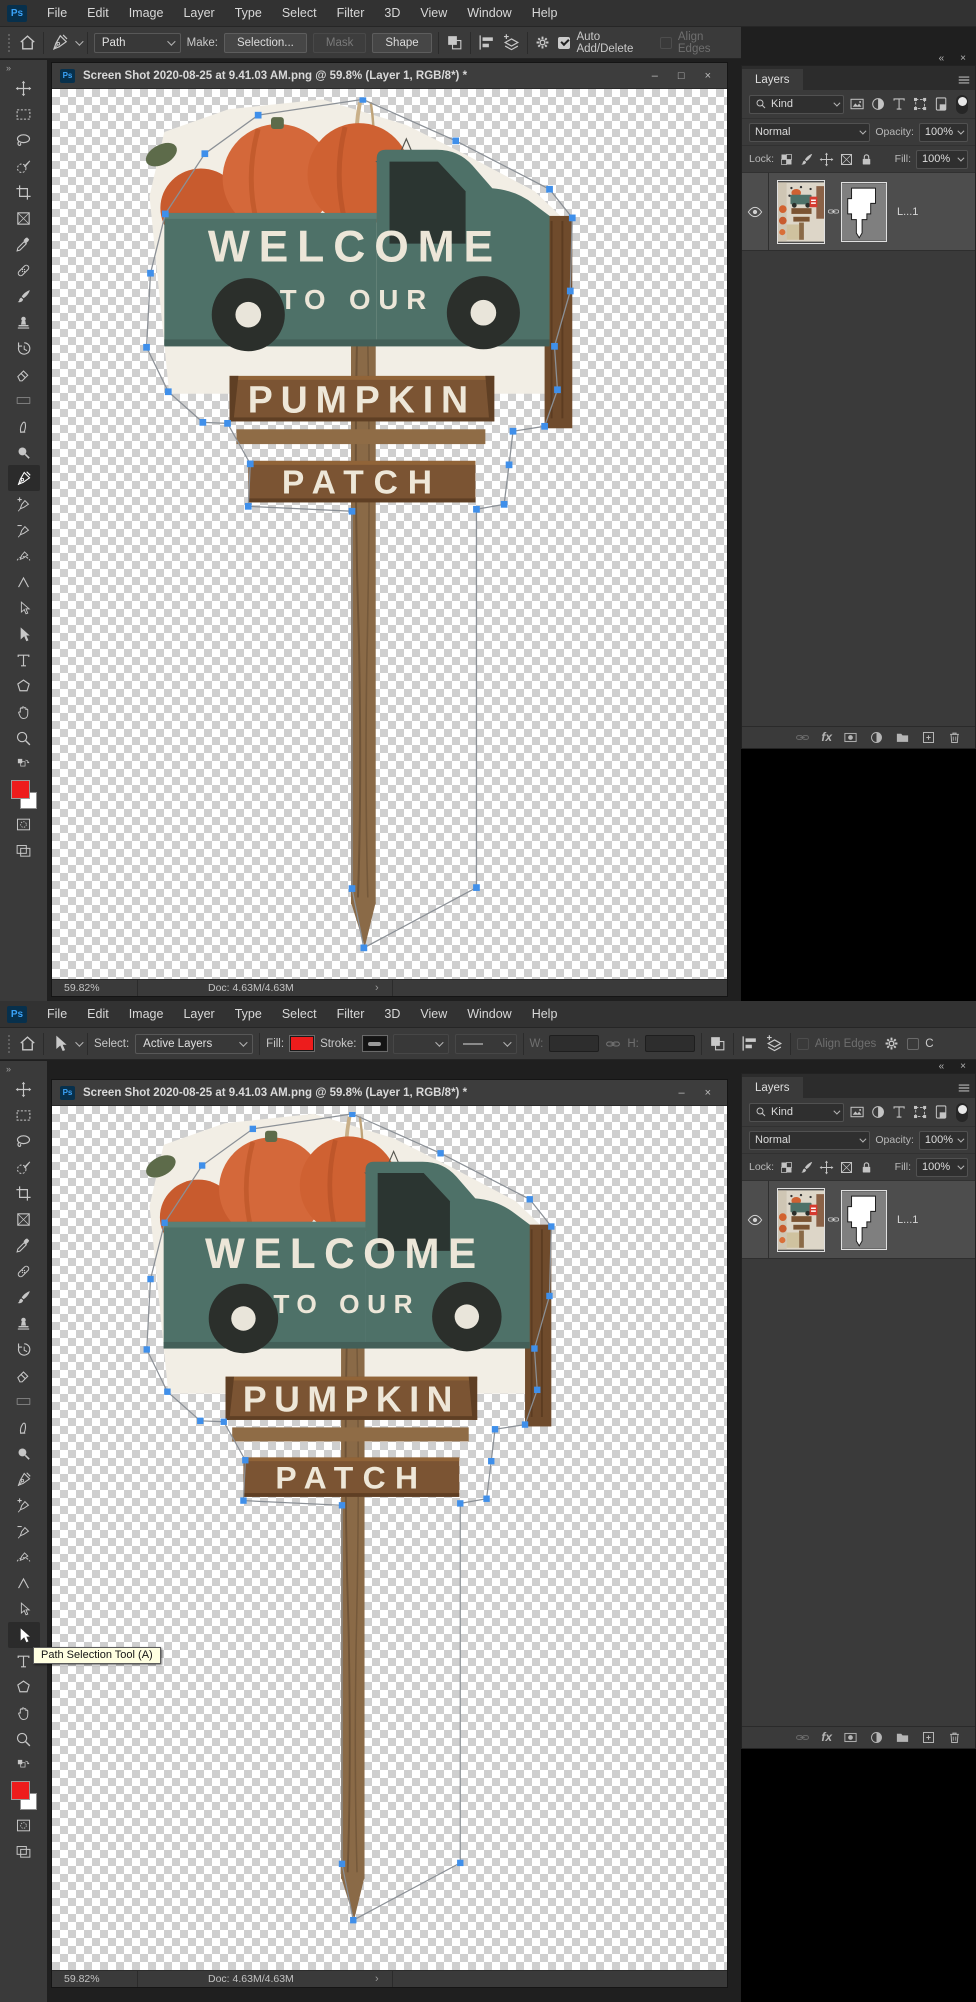 Image resolution: width=976 pixels, height=2002 pixels. I want to click on menu-item-view: View, so click(433, 13).